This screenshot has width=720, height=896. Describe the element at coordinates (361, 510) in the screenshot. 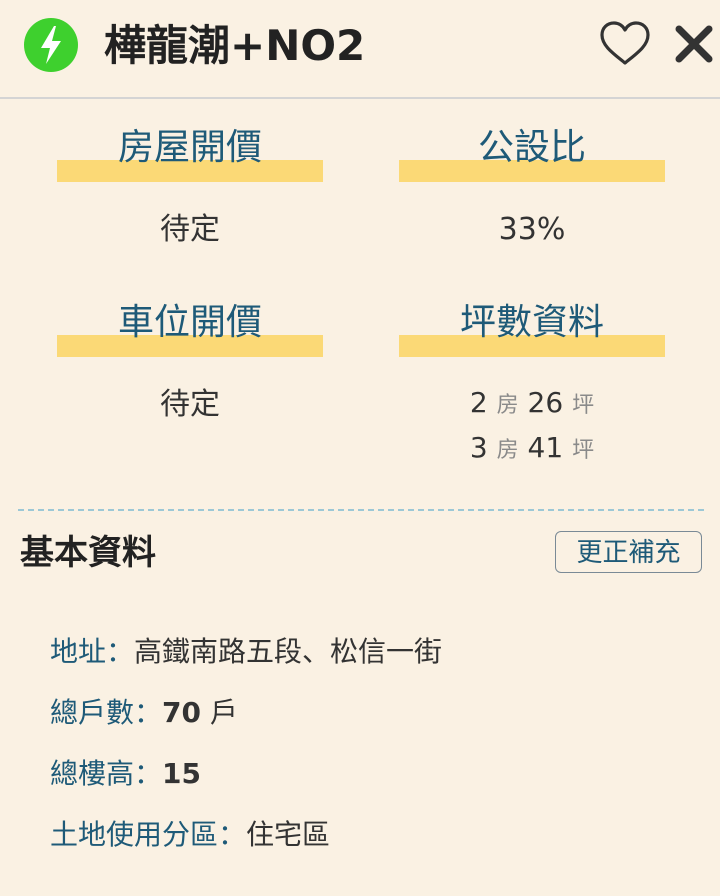

I see `section-divider` at that location.